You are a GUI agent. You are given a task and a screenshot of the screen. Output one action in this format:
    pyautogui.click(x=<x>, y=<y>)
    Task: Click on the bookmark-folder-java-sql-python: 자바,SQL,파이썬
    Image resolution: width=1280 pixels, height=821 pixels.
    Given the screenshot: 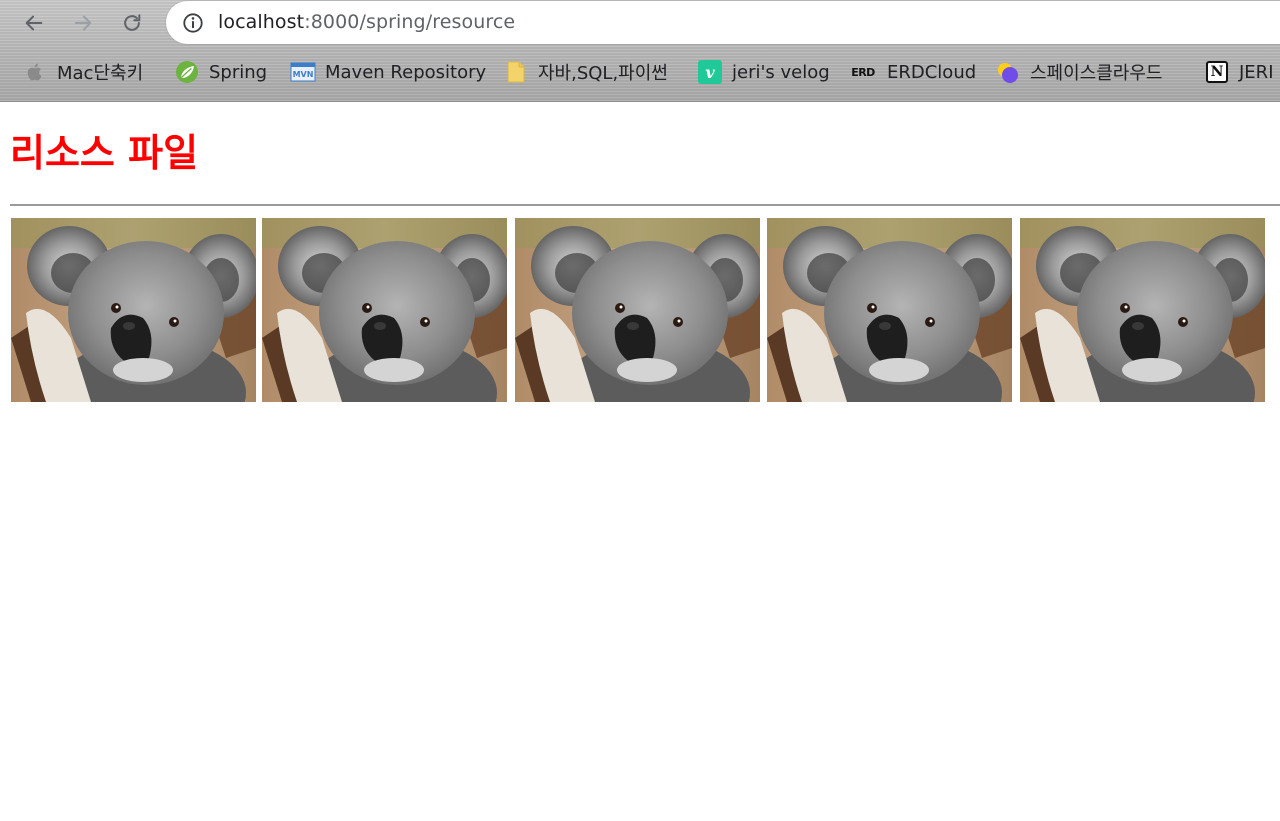 What is the action you would take?
    pyautogui.click(x=585, y=72)
    